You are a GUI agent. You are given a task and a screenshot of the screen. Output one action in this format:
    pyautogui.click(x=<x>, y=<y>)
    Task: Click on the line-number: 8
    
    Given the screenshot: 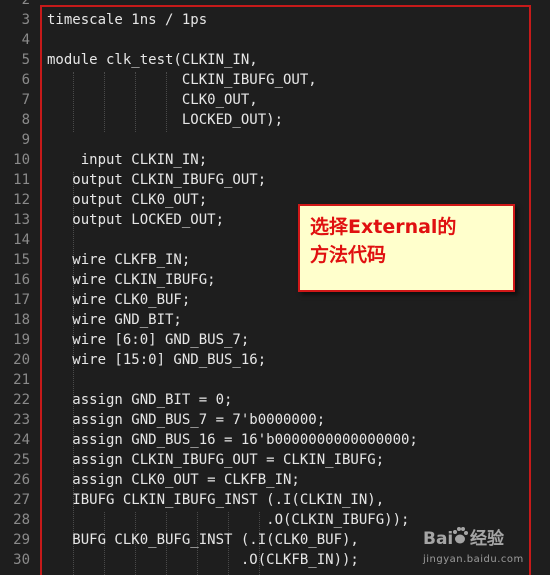 What is the action you would take?
    pyautogui.click(x=25, y=120)
    